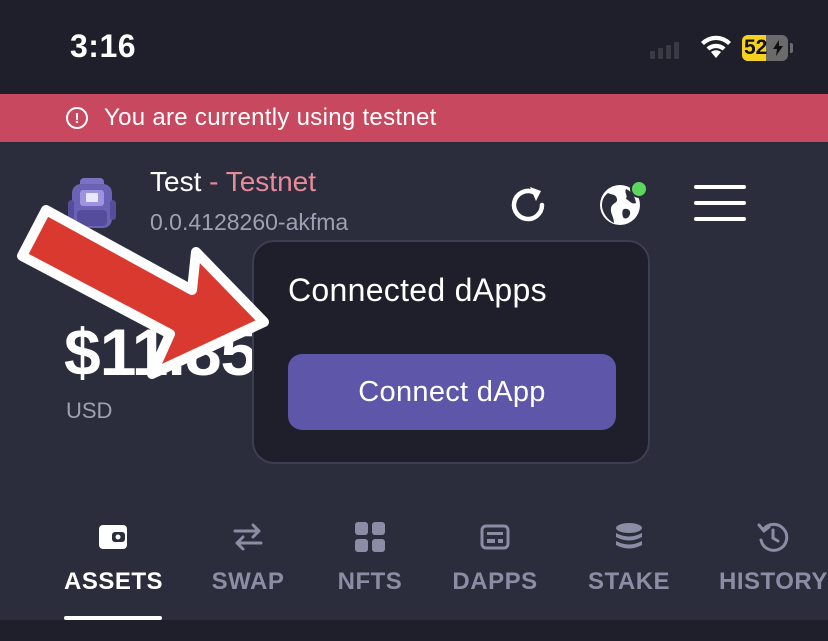 This screenshot has height=641, width=828. Describe the element at coordinates (259, 181) in the screenshot. I see `network-label: - Testnet` at that location.